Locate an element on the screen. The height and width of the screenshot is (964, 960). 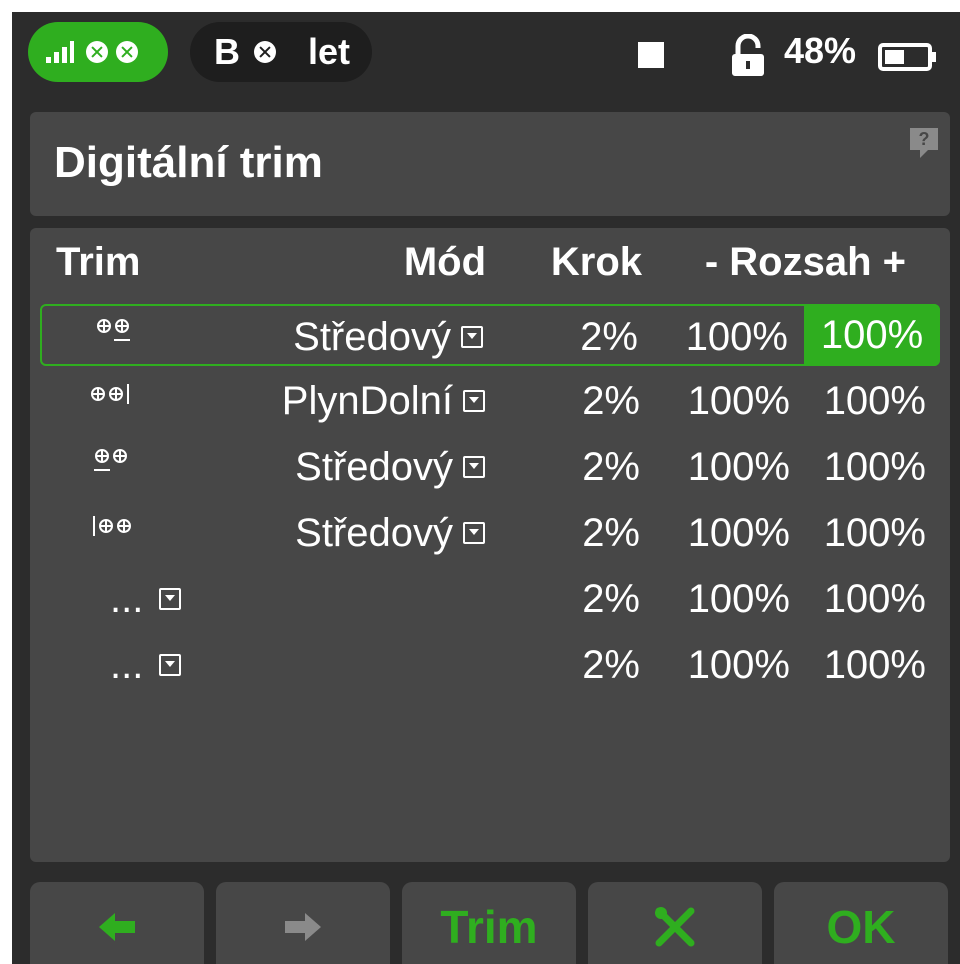
trim-button-label: Trim is located at coordinates (489, 927).